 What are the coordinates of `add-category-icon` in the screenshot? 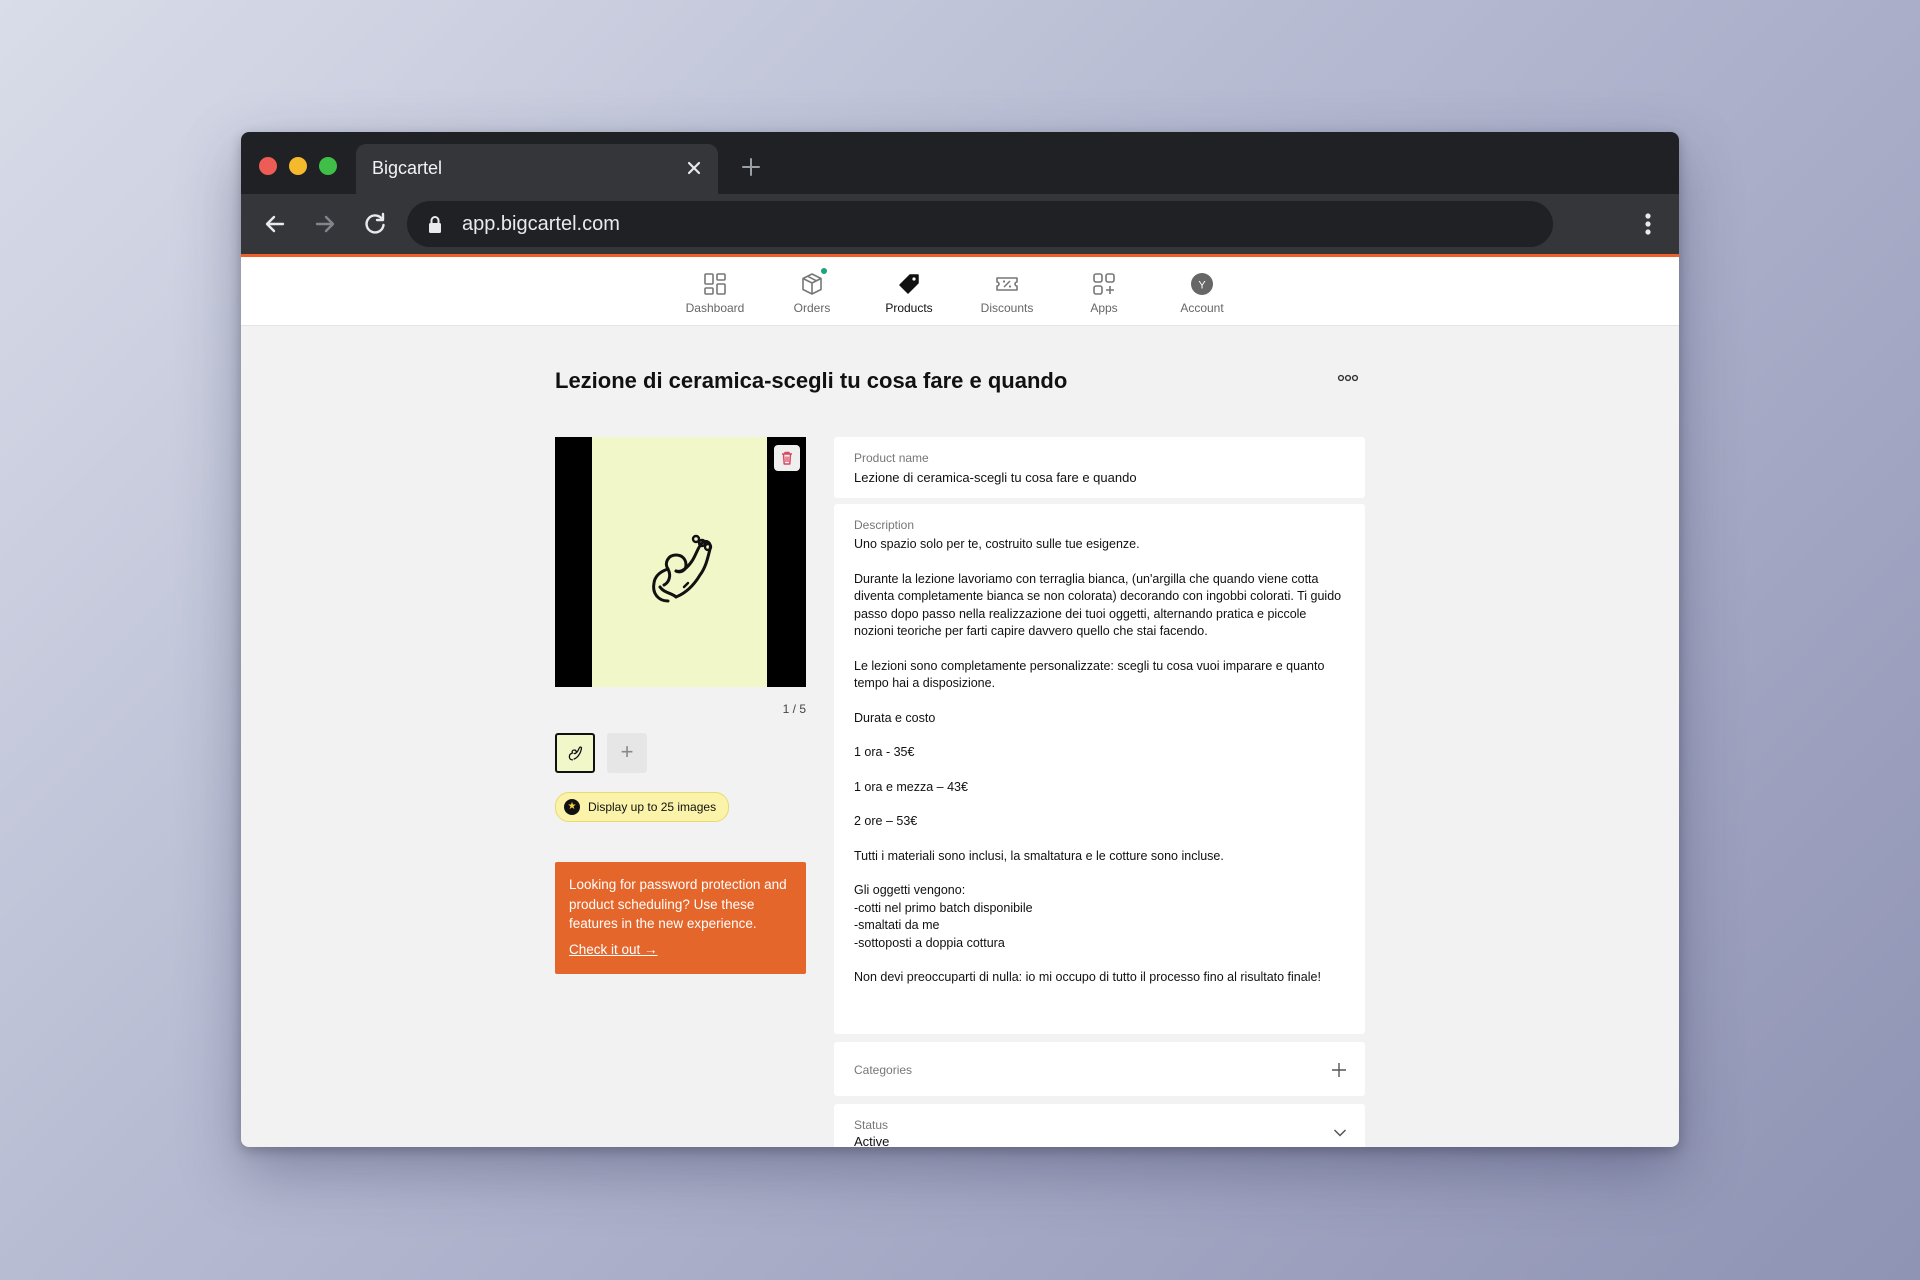 It's located at (1339, 1070).